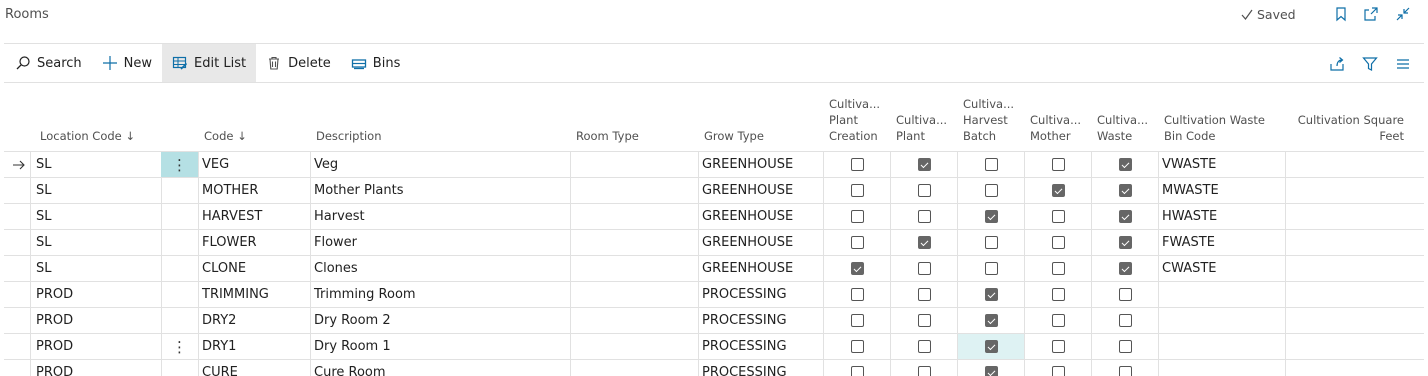 This screenshot has width=1428, height=376. I want to click on header-room-type: Room Type, so click(636, 123).